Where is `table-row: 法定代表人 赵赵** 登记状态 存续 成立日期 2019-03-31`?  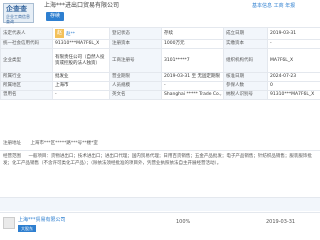
table-row: 法定代表人 赵赵** 登记状态 存续 成立日期 2019-03-31 is located at coordinates (160, 33).